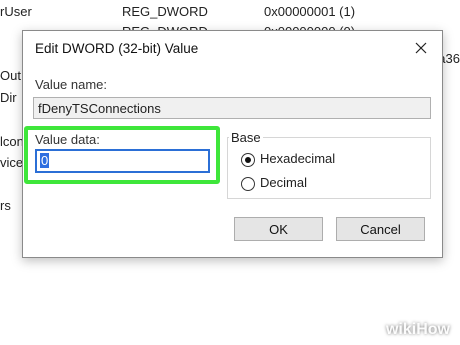 The image size is (460, 345). I want to click on tree-fragment: Dir, so click(8, 97).